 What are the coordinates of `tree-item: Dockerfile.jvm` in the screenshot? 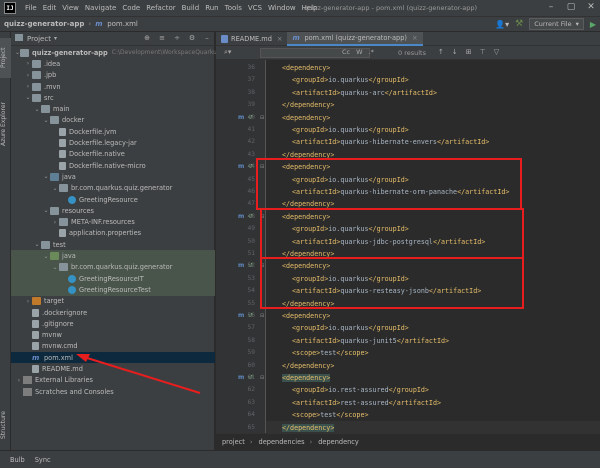 It's located at (113, 131).